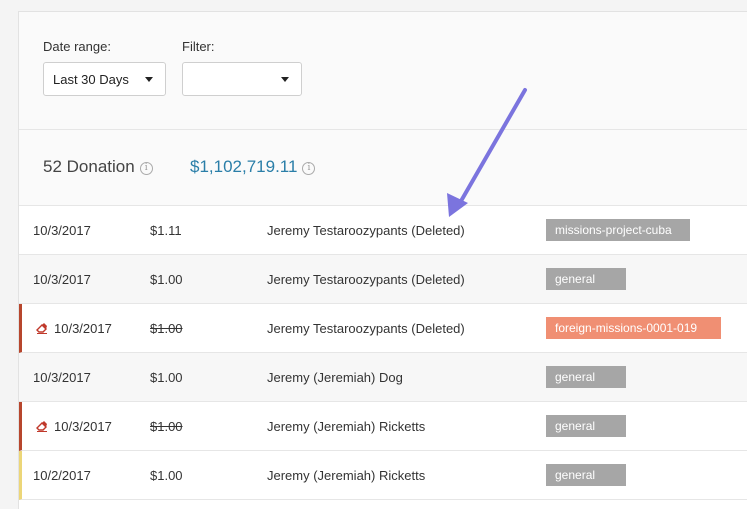 Image resolution: width=747 pixels, height=509 pixels. Describe the element at coordinates (166, 230) in the screenshot. I see `donation-amount: $1.11` at that location.